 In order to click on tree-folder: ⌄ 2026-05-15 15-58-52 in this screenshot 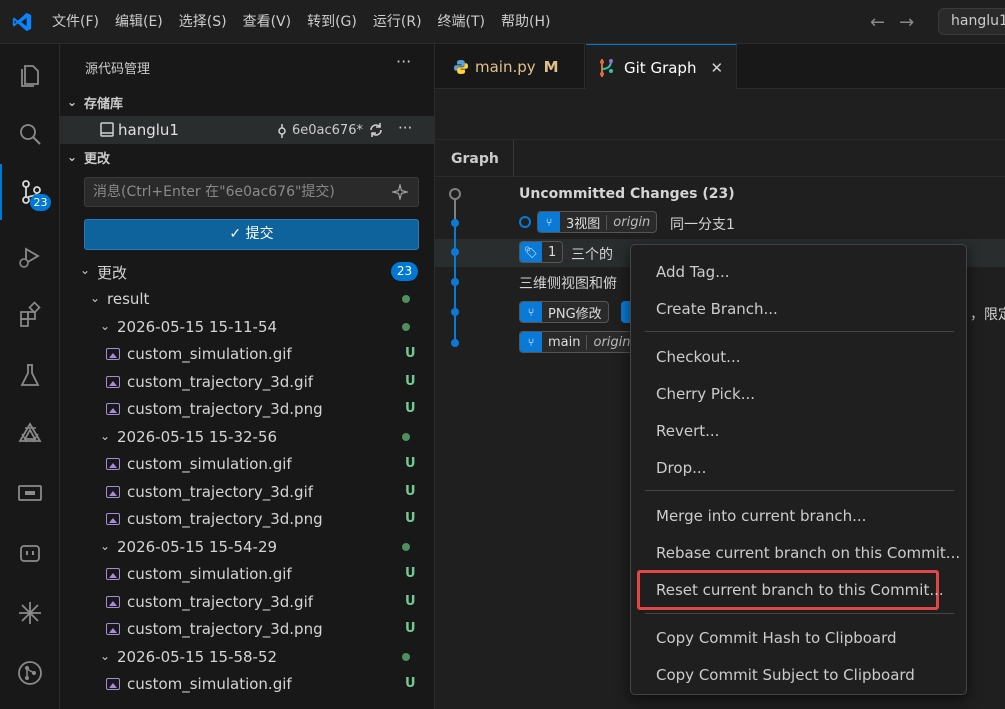, I will do `click(247, 657)`.